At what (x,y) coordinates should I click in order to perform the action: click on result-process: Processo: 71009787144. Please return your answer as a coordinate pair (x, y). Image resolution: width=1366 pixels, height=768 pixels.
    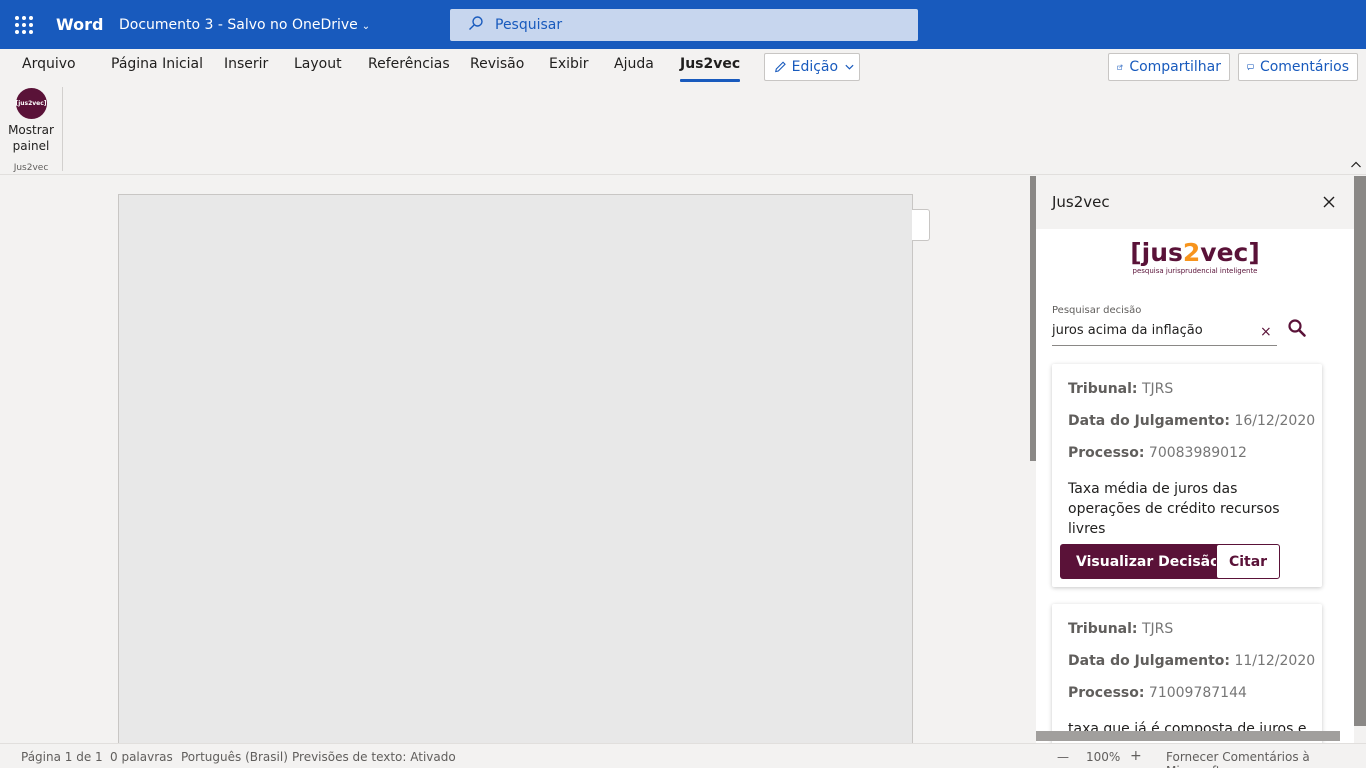
    Looking at the image, I should click on (1157, 693).